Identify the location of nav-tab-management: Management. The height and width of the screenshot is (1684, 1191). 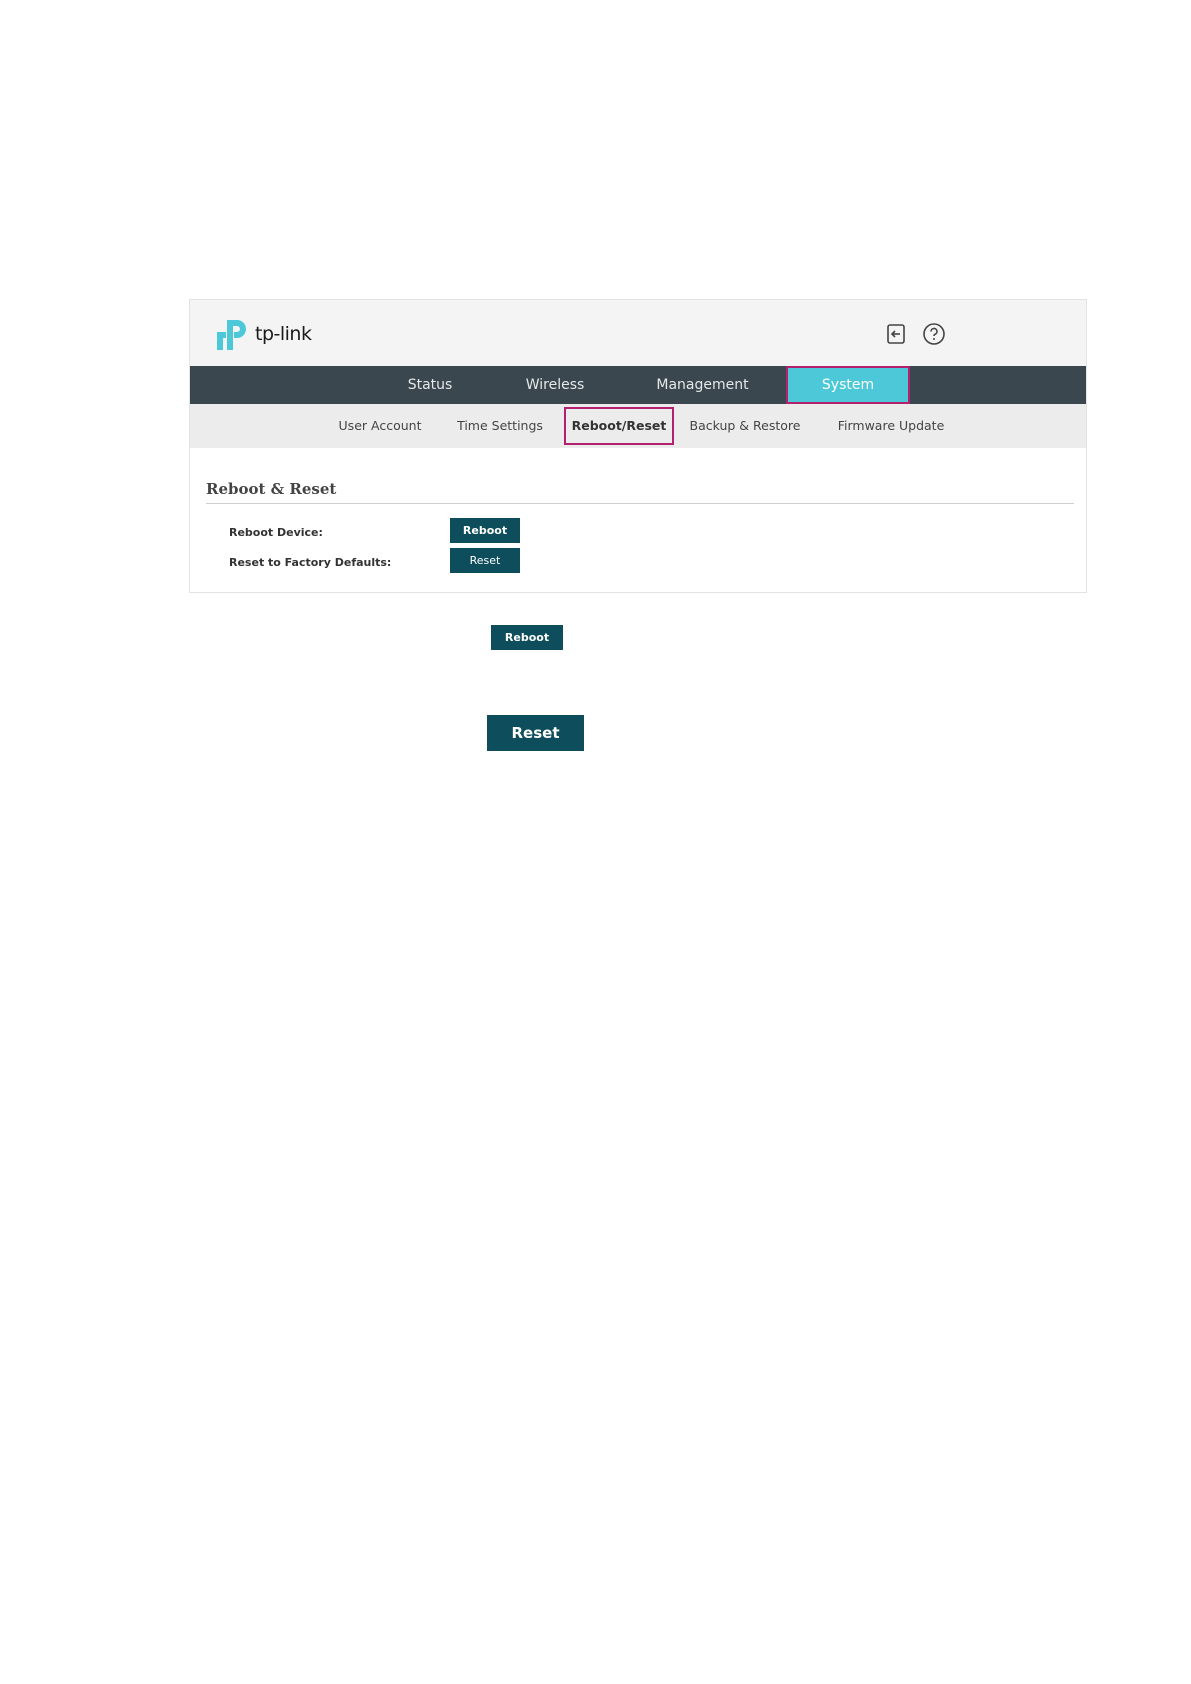
(702, 385).